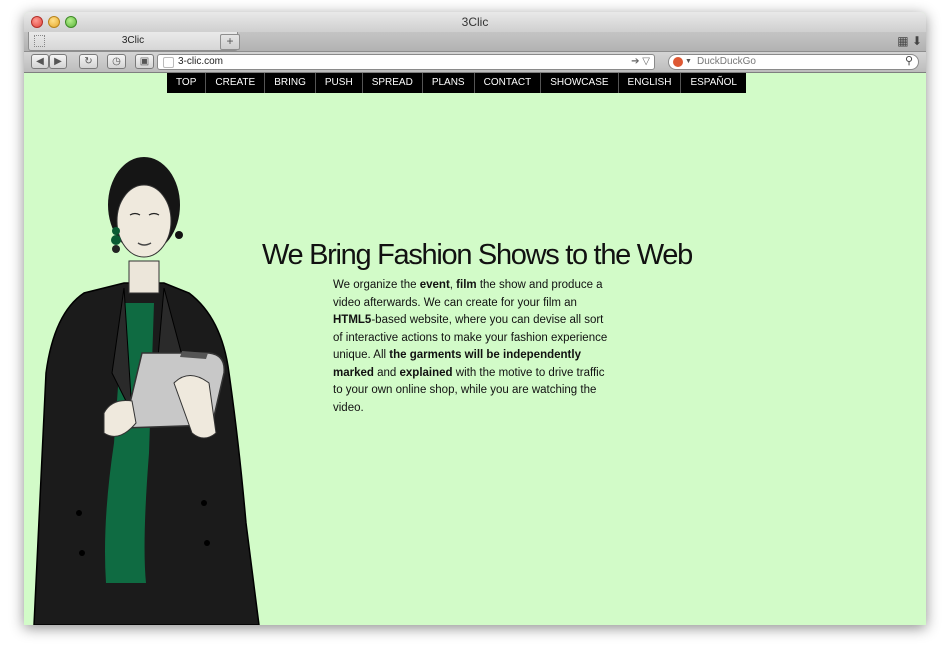  Describe the element at coordinates (339, 83) in the screenshot. I see `nav-item-push: PUSH` at that location.